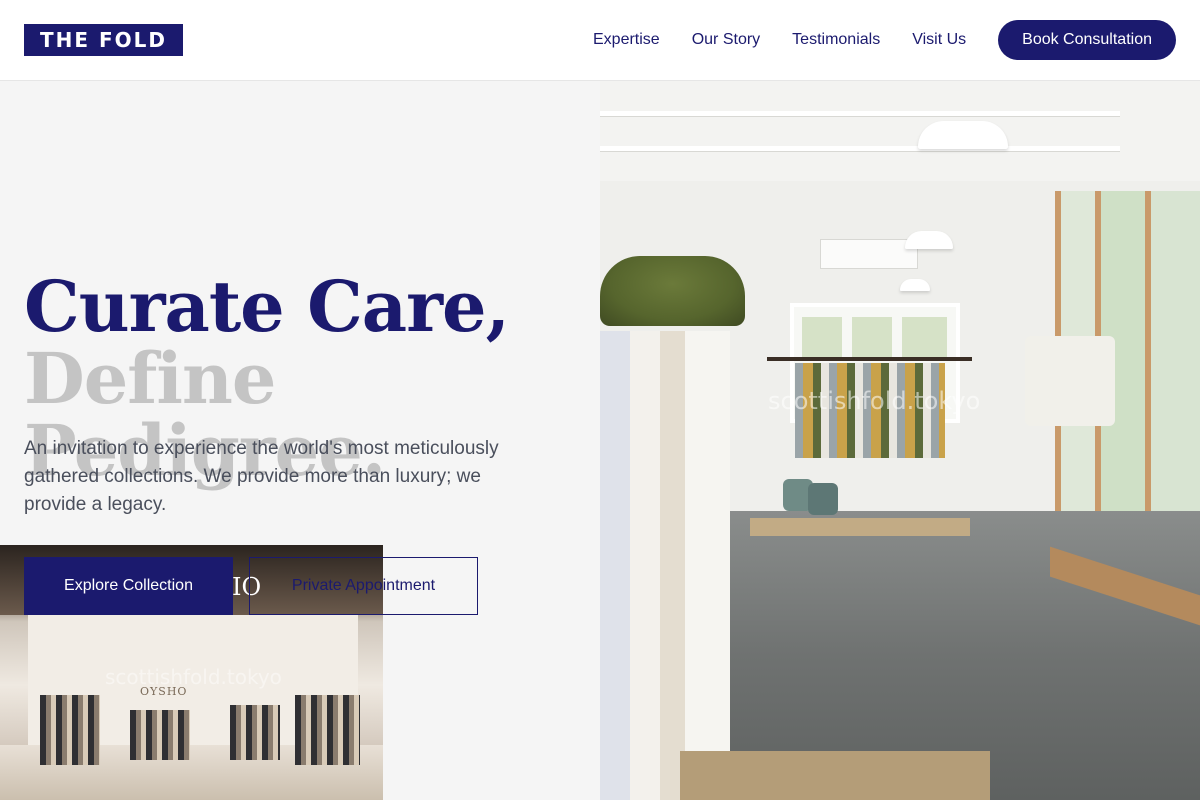 The width and height of the screenshot is (1200, 800). What do you see at coordinates (267, 306) in the screenshot?
I see `hero-headline-line1: Curate Care,` at bounding box center [267, 306].